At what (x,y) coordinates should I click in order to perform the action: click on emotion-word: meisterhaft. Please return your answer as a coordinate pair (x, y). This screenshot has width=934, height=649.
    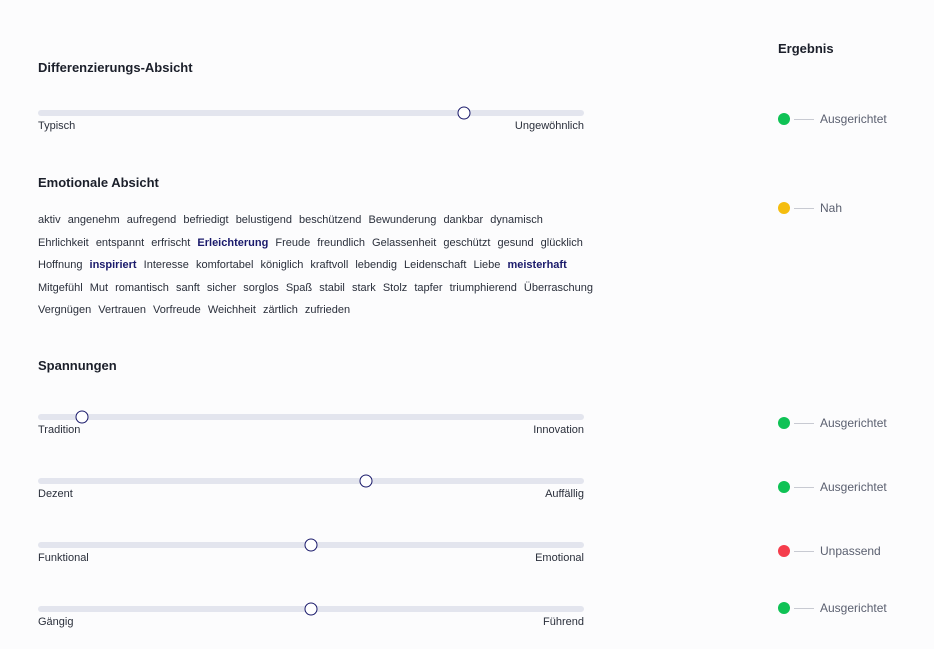
    Looking at the image, I should click on (536, 265).